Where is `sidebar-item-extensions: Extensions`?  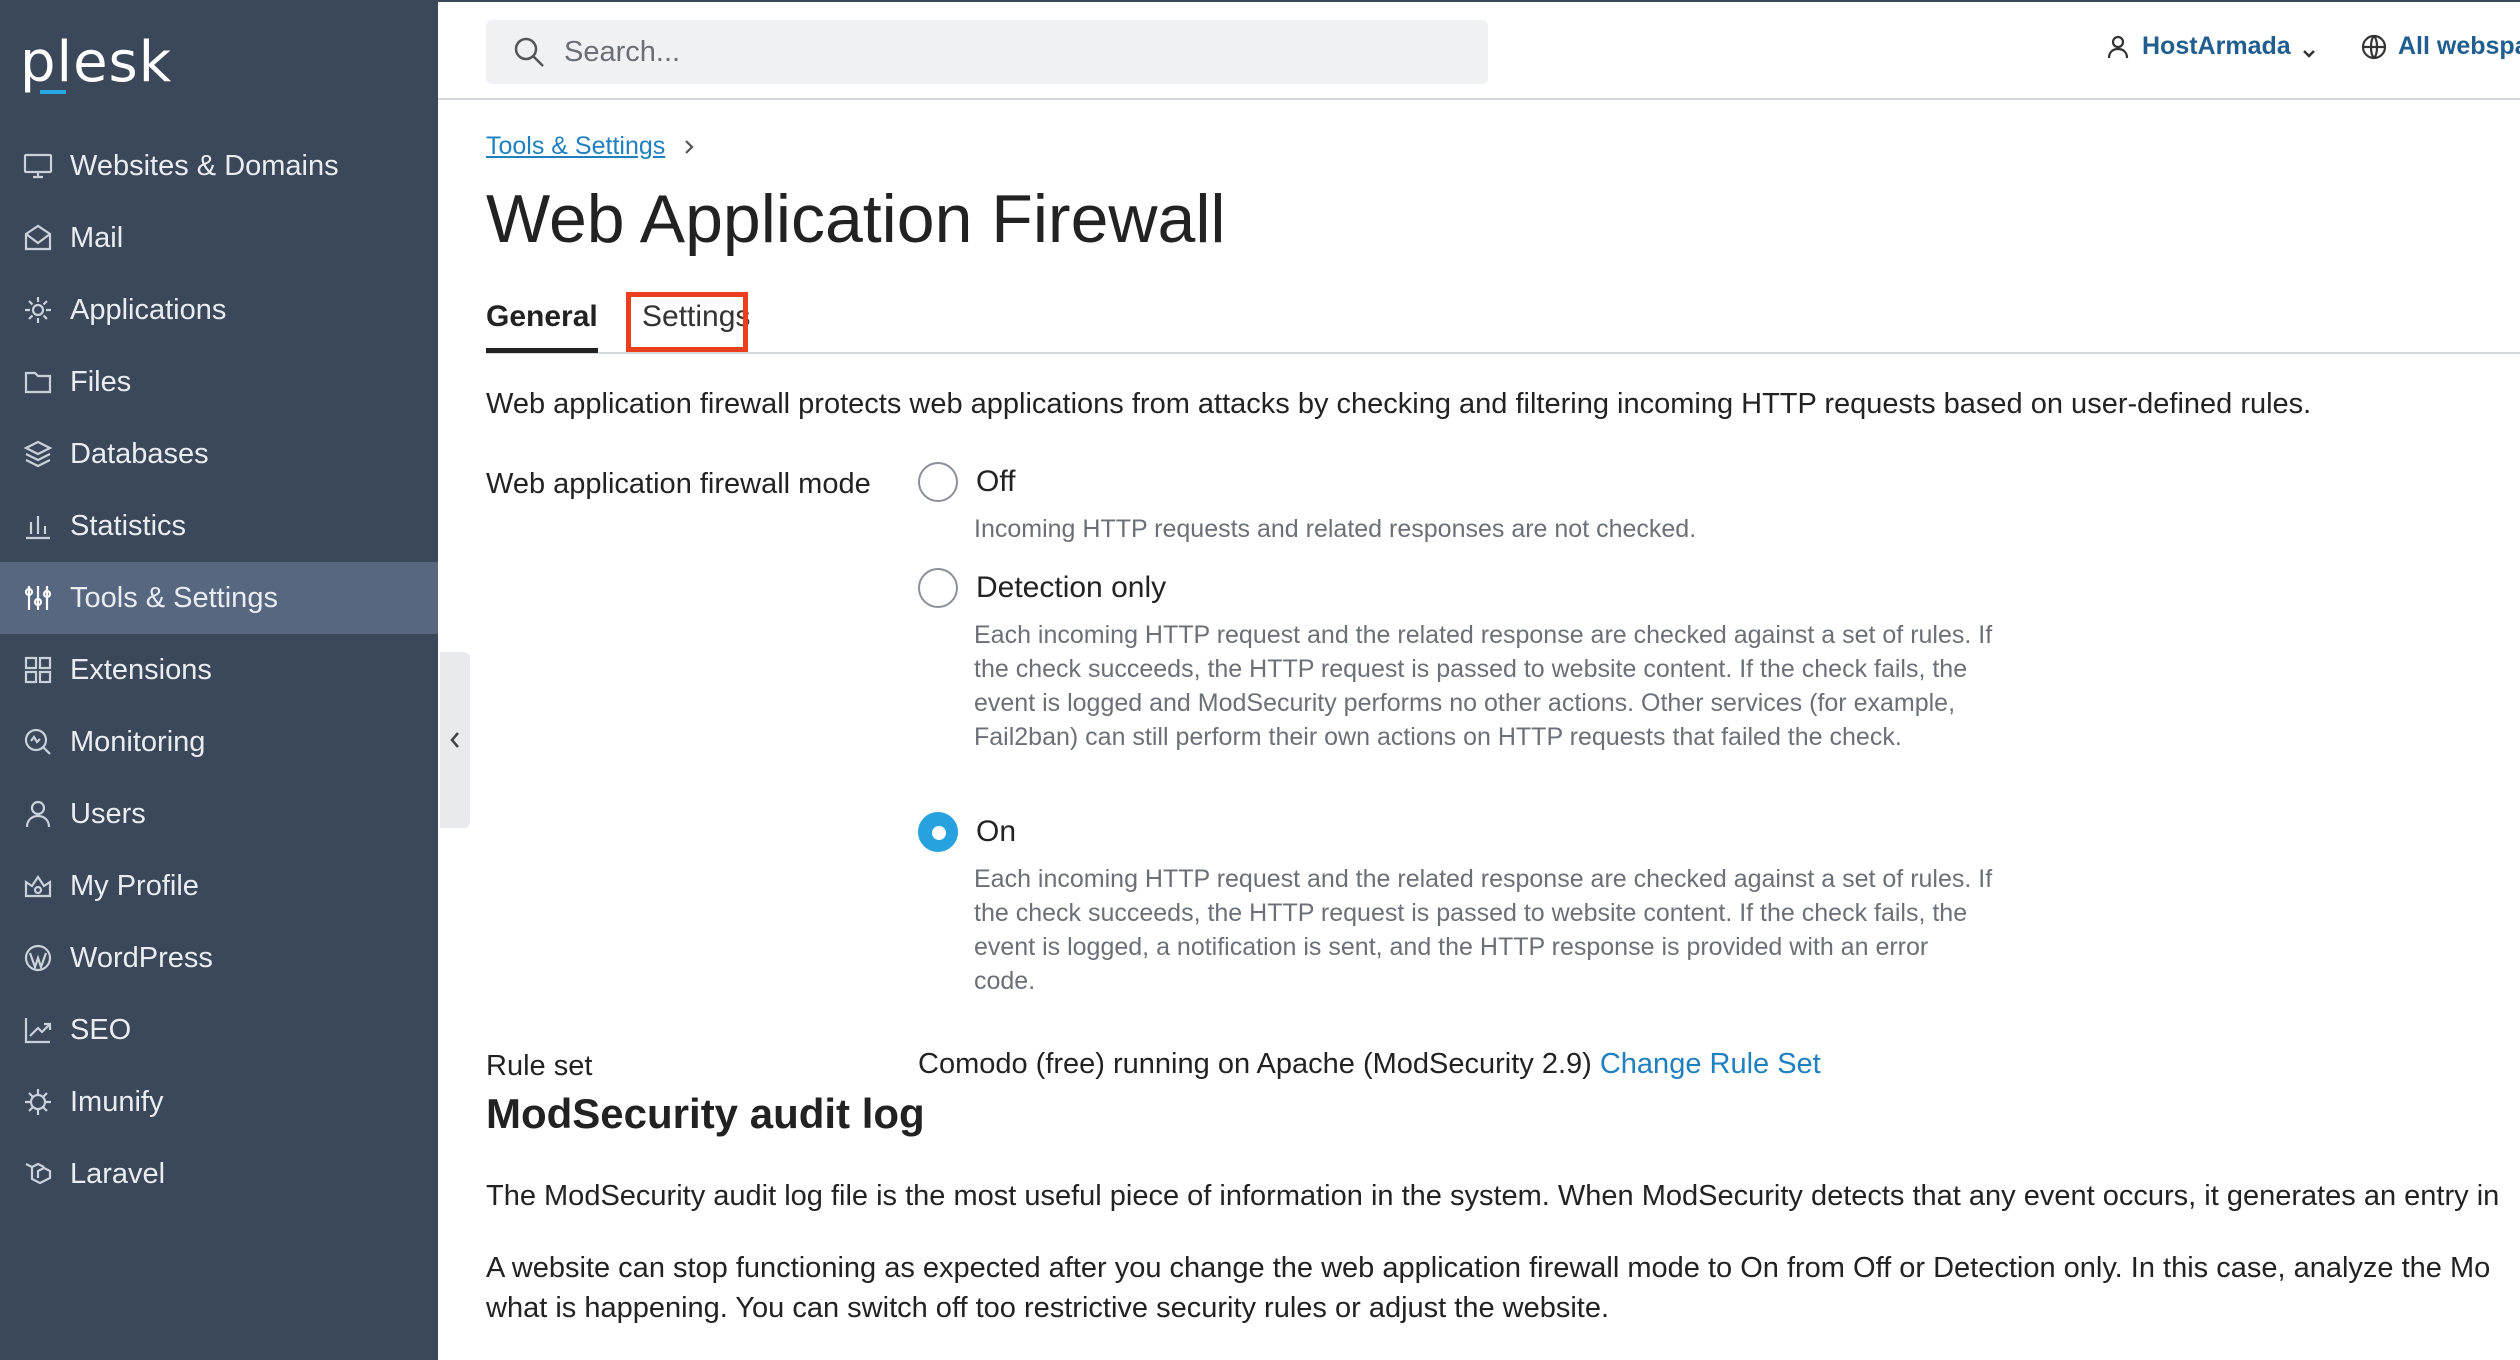
sidebar-item-extensions: Extensions is located at coordinates (219, 670).